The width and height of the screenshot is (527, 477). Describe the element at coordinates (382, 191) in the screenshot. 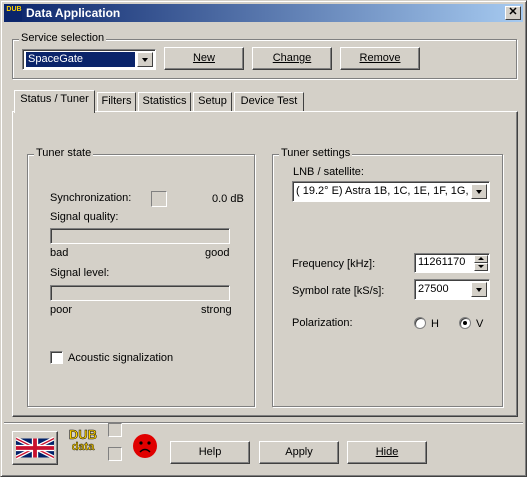

I see `lnb-satellite-value: ( 19.2° E) Astra 1B, 1C, 1E, 1F, 1G, 1` at that location.